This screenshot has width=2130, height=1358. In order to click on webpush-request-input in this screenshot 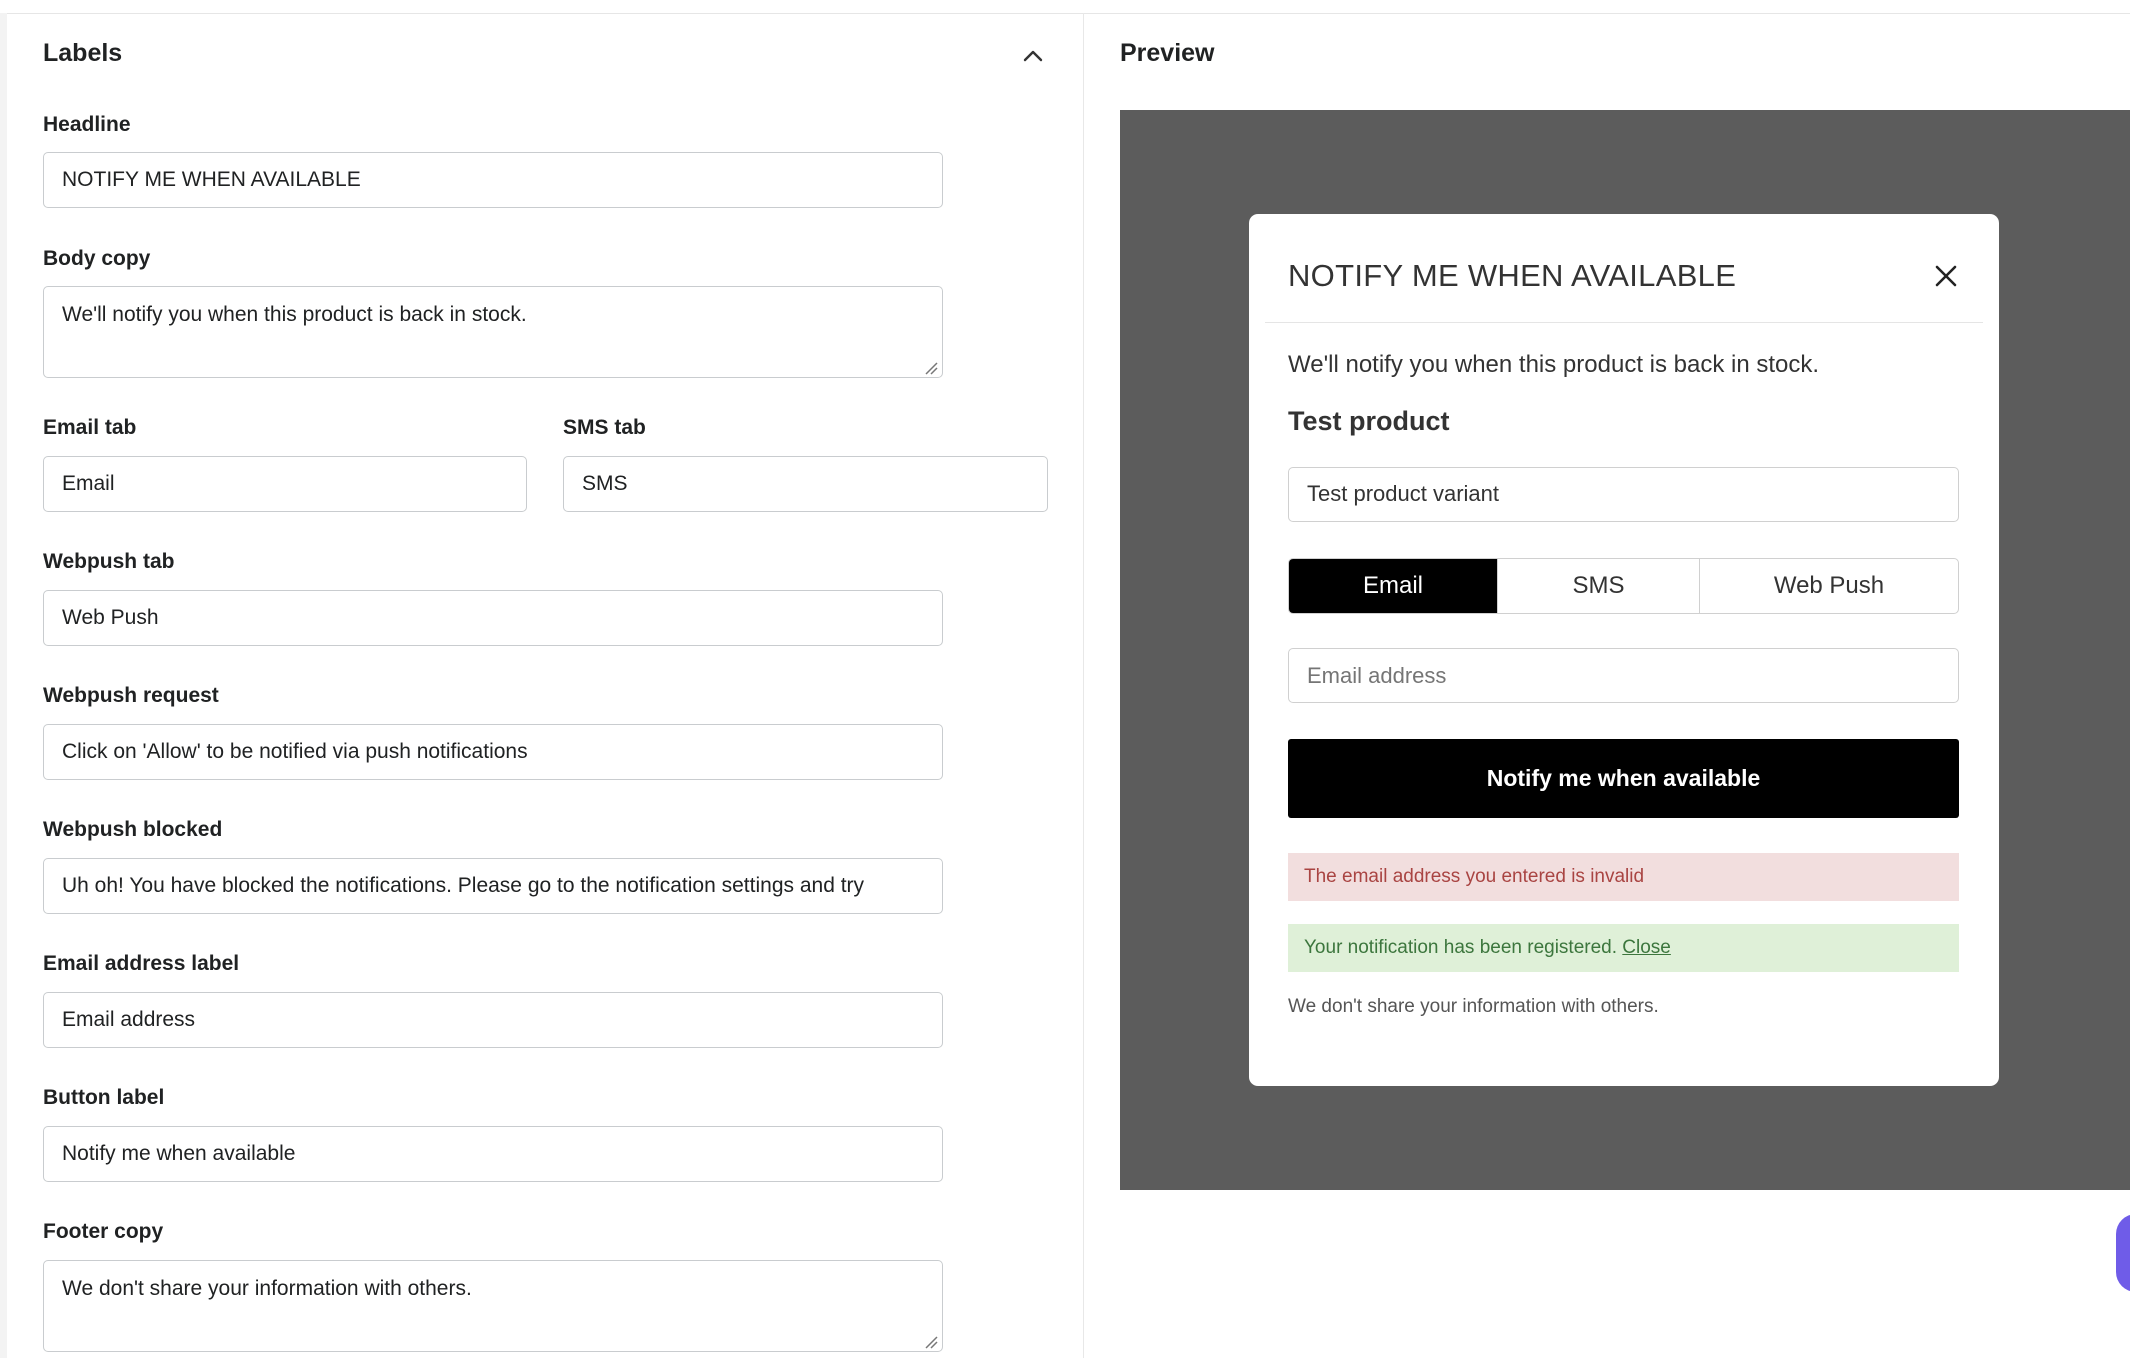, I will do `click(493, 752)`.